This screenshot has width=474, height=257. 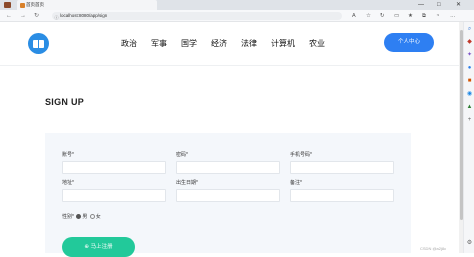 I want to click on outlook-icon: ◉, so click(x=469, y=94).